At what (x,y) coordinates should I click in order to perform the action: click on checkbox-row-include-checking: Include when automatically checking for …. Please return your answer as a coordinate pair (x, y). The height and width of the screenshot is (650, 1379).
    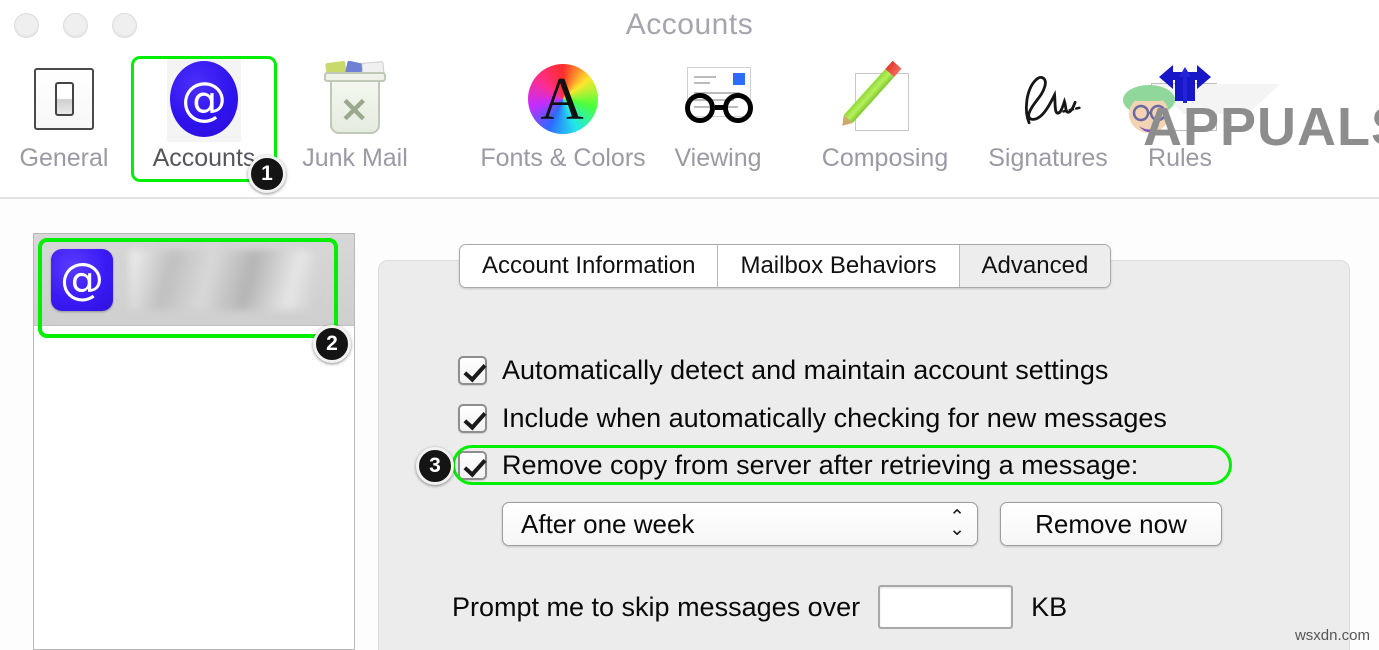
    Looking at the image, I should click on (812, 418).